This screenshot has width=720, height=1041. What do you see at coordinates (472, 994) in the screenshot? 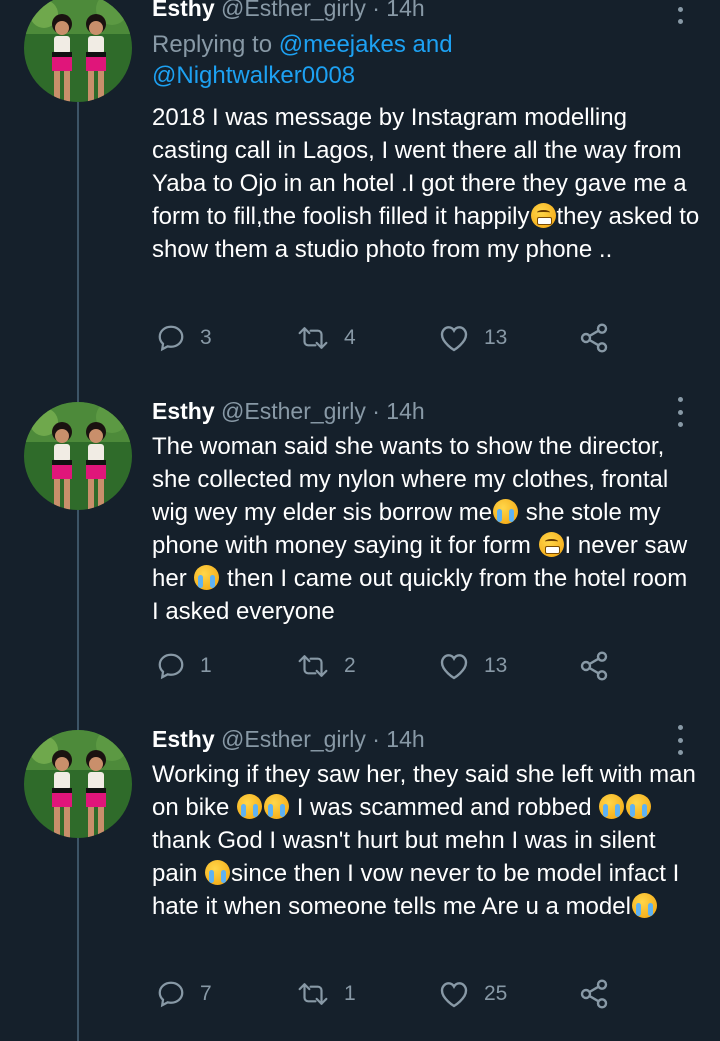
I see `like-button: 25` at bounding box center [472, 994].